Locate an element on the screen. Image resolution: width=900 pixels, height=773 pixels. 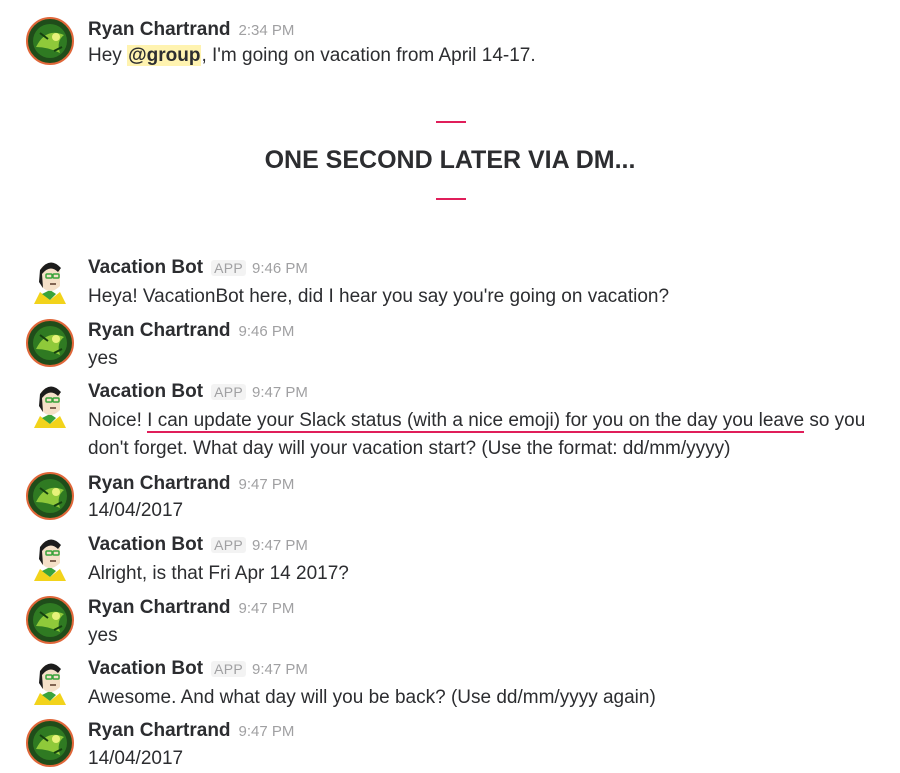
divider-line-top is located at coordinates (451, 122).